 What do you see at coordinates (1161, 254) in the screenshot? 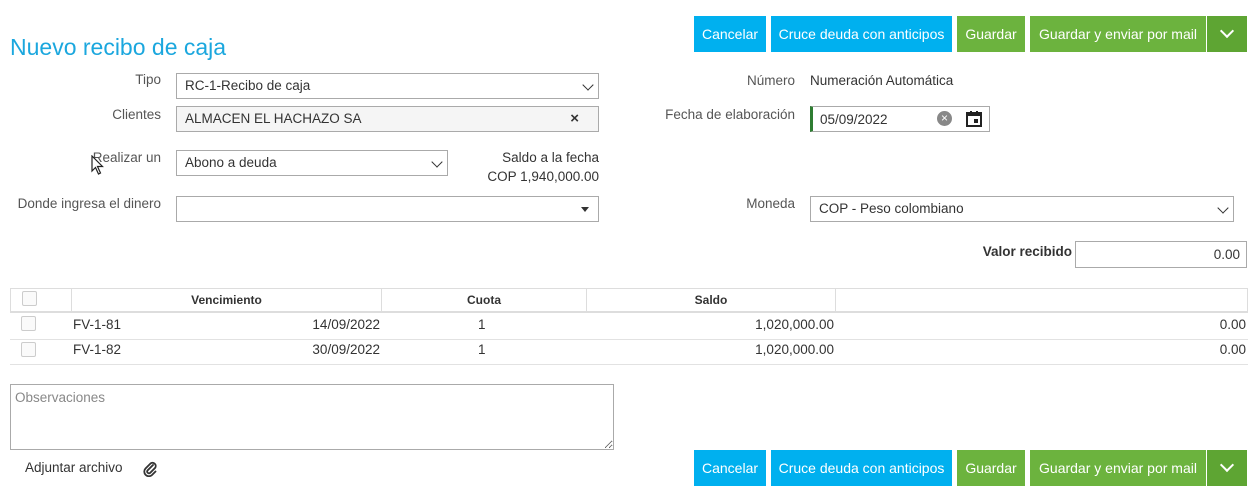
I see `valor-recibido-input: 0.00` at bounding box center [1161, 254].